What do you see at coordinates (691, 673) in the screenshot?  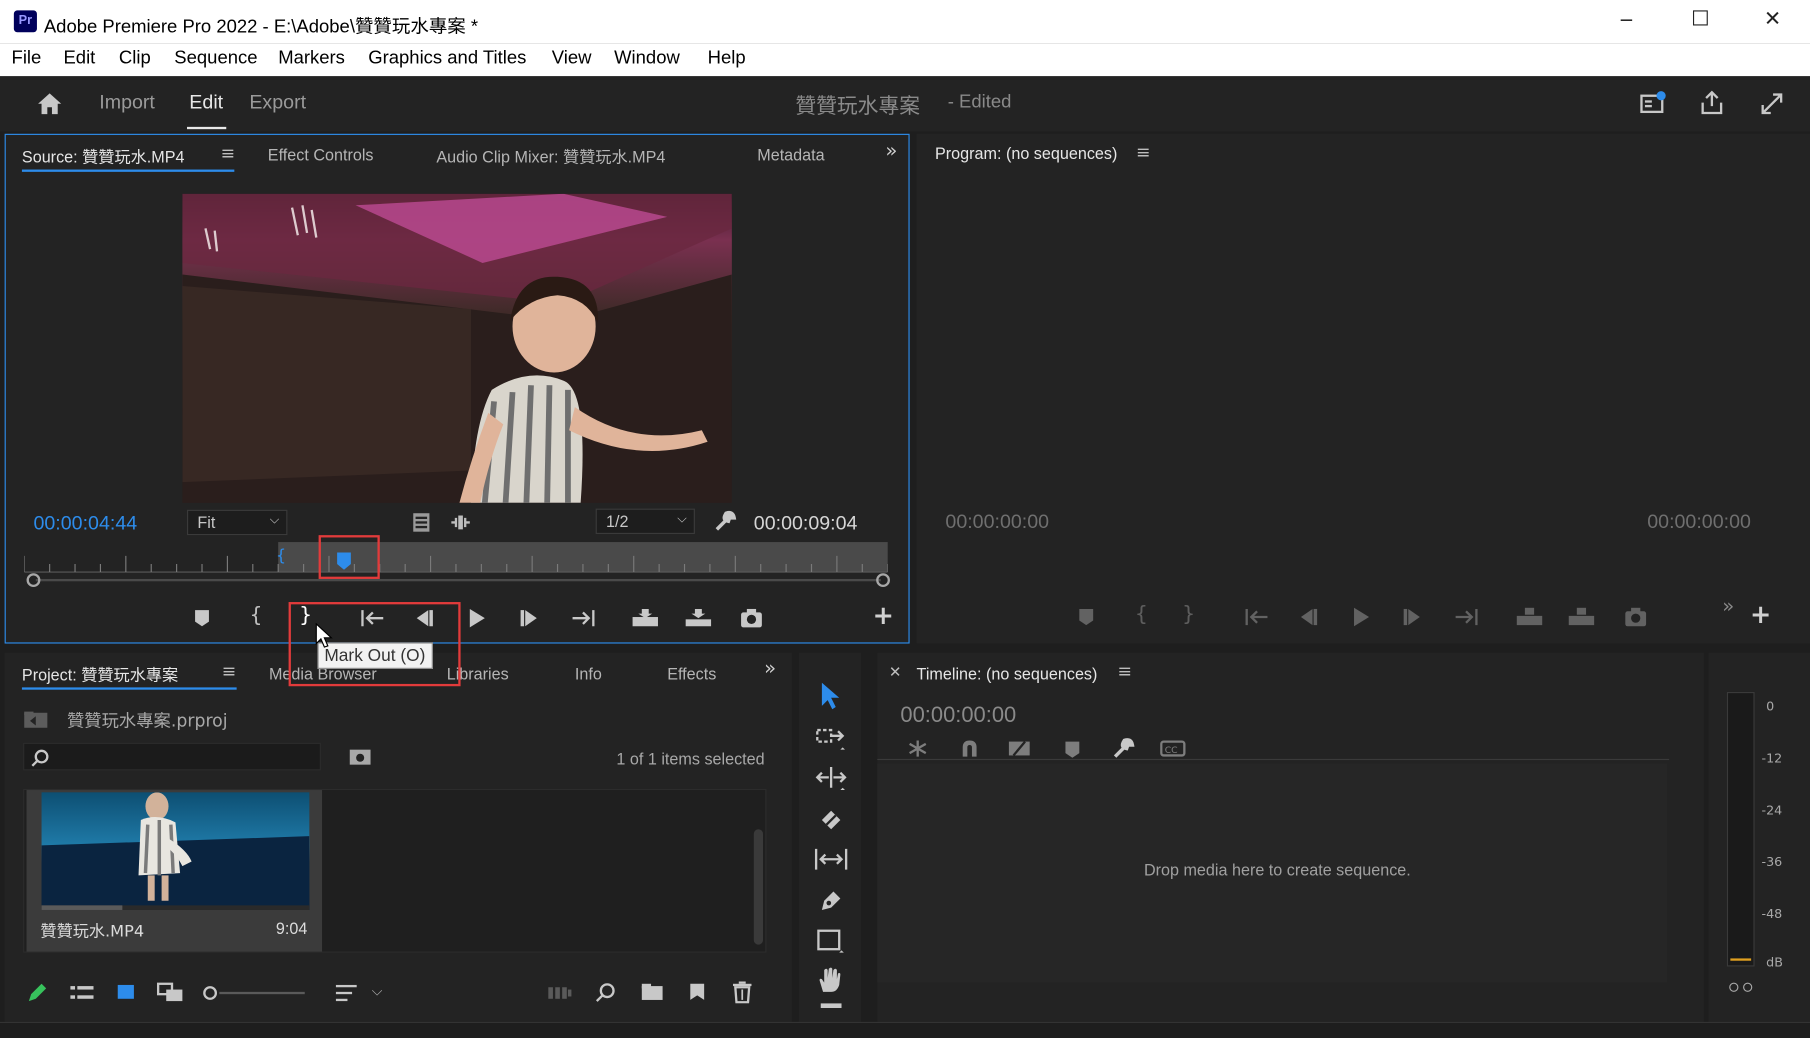 I see `tab-effects: Effects` at bounding box center [691, 673].